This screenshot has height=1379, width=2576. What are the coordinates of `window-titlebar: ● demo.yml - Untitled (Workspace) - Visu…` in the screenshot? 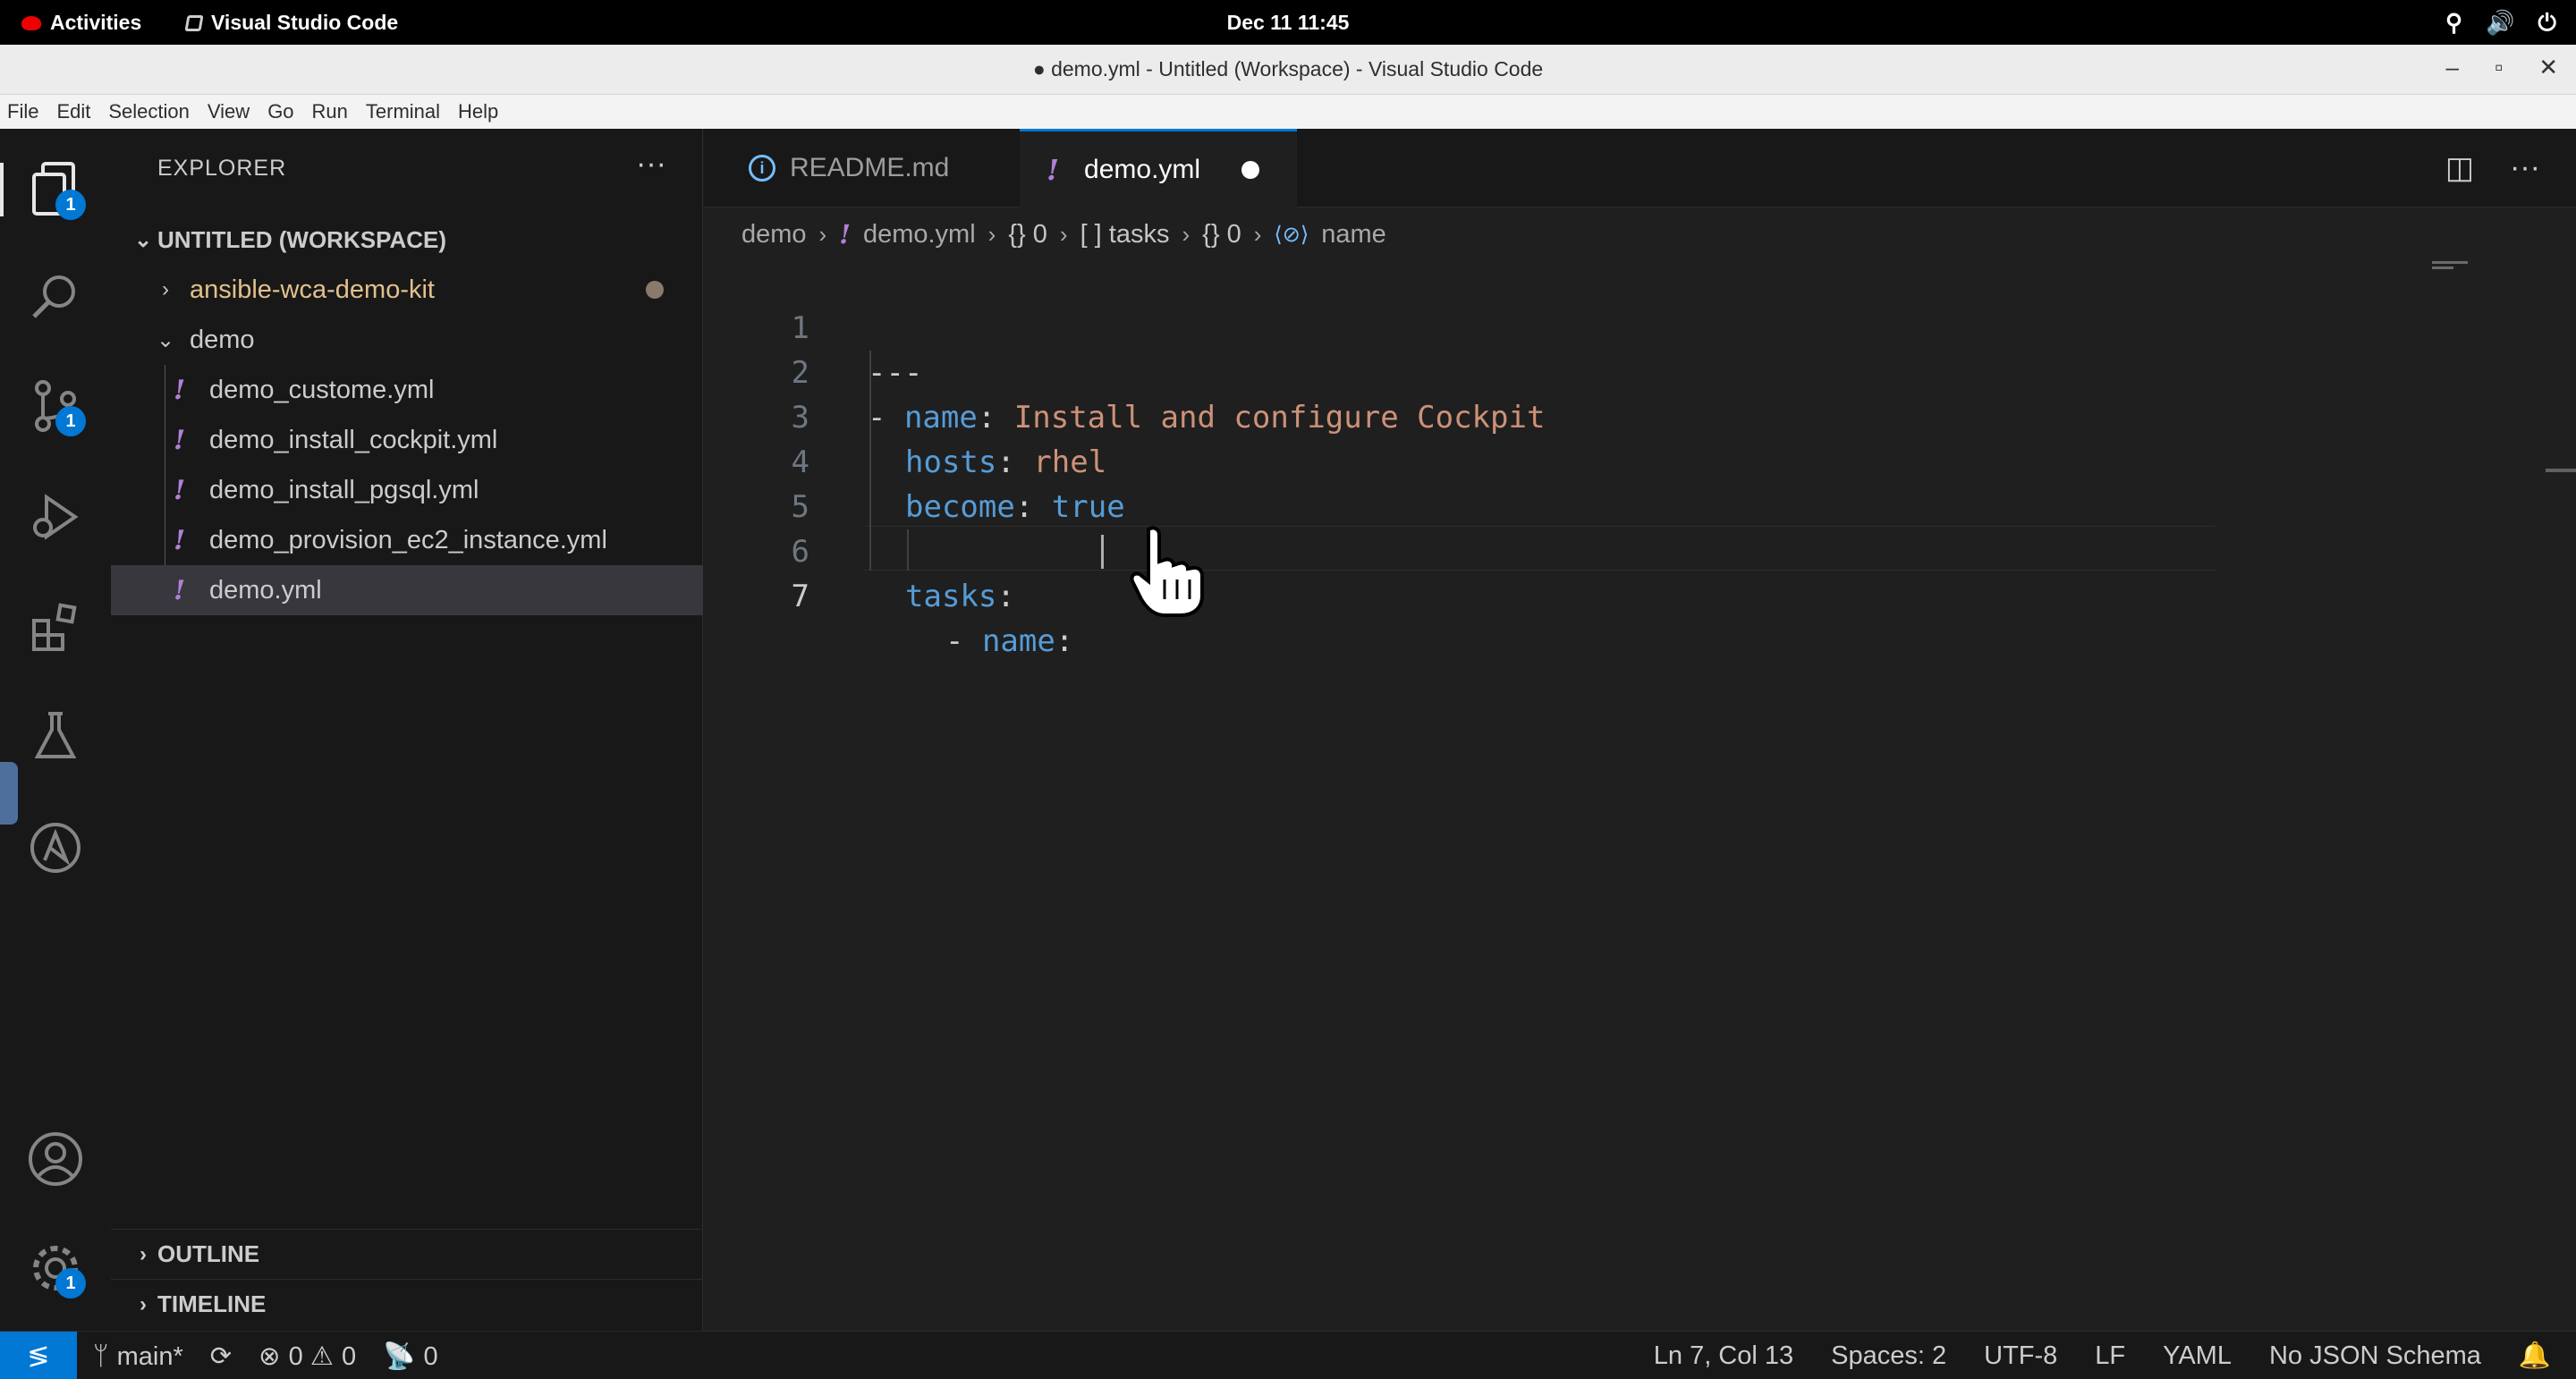 It's located at (1288, 70).